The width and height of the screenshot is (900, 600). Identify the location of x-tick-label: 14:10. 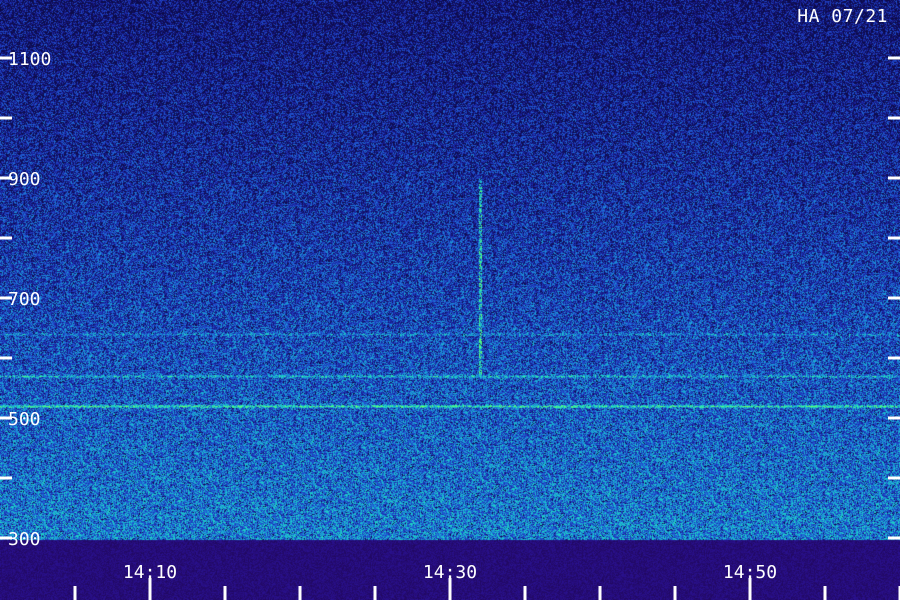
(150, 572).